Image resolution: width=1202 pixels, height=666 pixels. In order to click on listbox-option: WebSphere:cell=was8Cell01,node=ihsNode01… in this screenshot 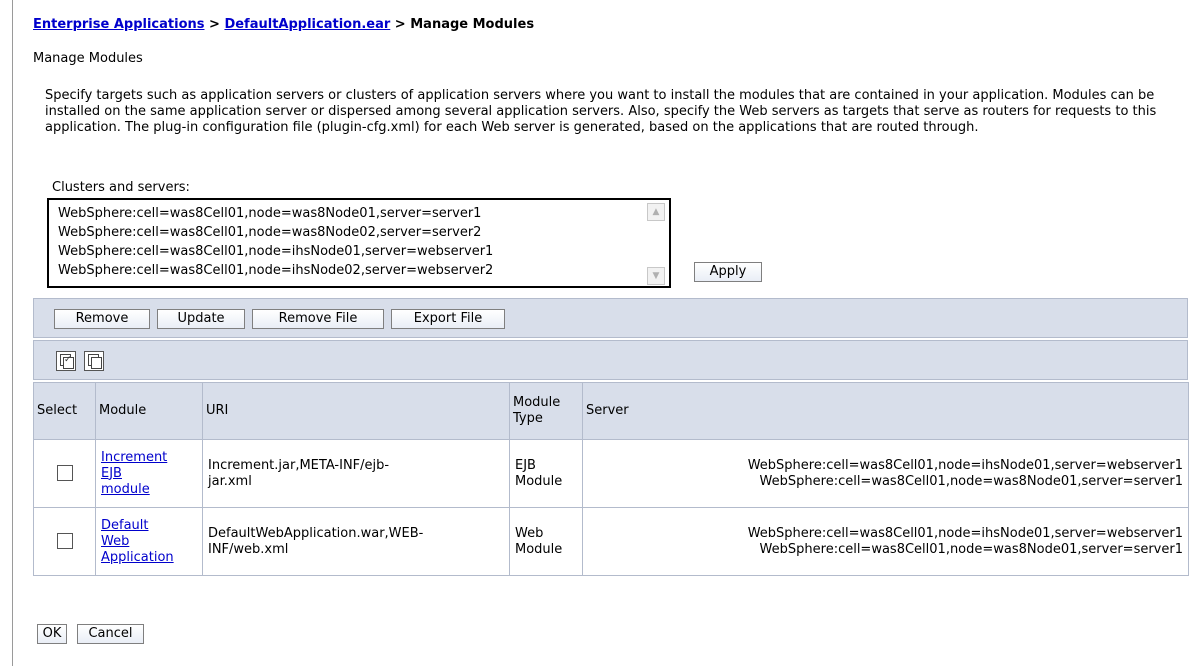, I will do `click(275, 251)`.